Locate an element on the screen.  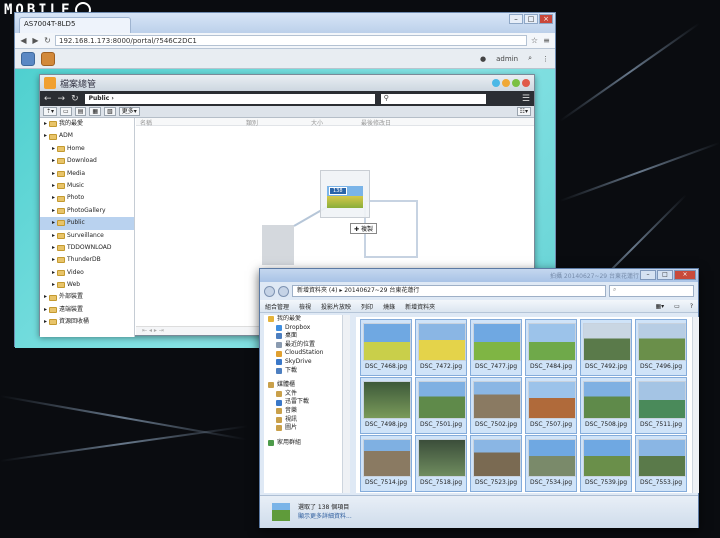
thumbnail-item: DSC_7502.jpg is located at coordinates (496, 405).